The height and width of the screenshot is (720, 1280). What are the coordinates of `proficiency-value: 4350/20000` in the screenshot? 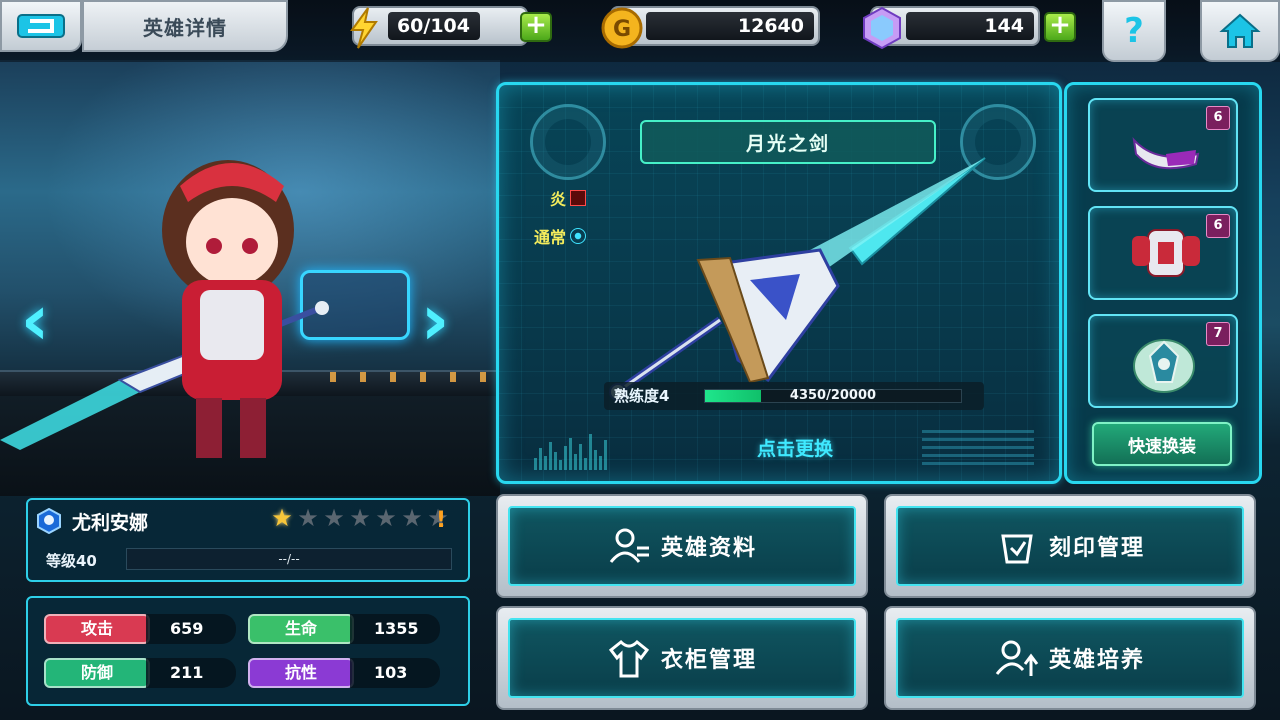 It's located at (833, 395).